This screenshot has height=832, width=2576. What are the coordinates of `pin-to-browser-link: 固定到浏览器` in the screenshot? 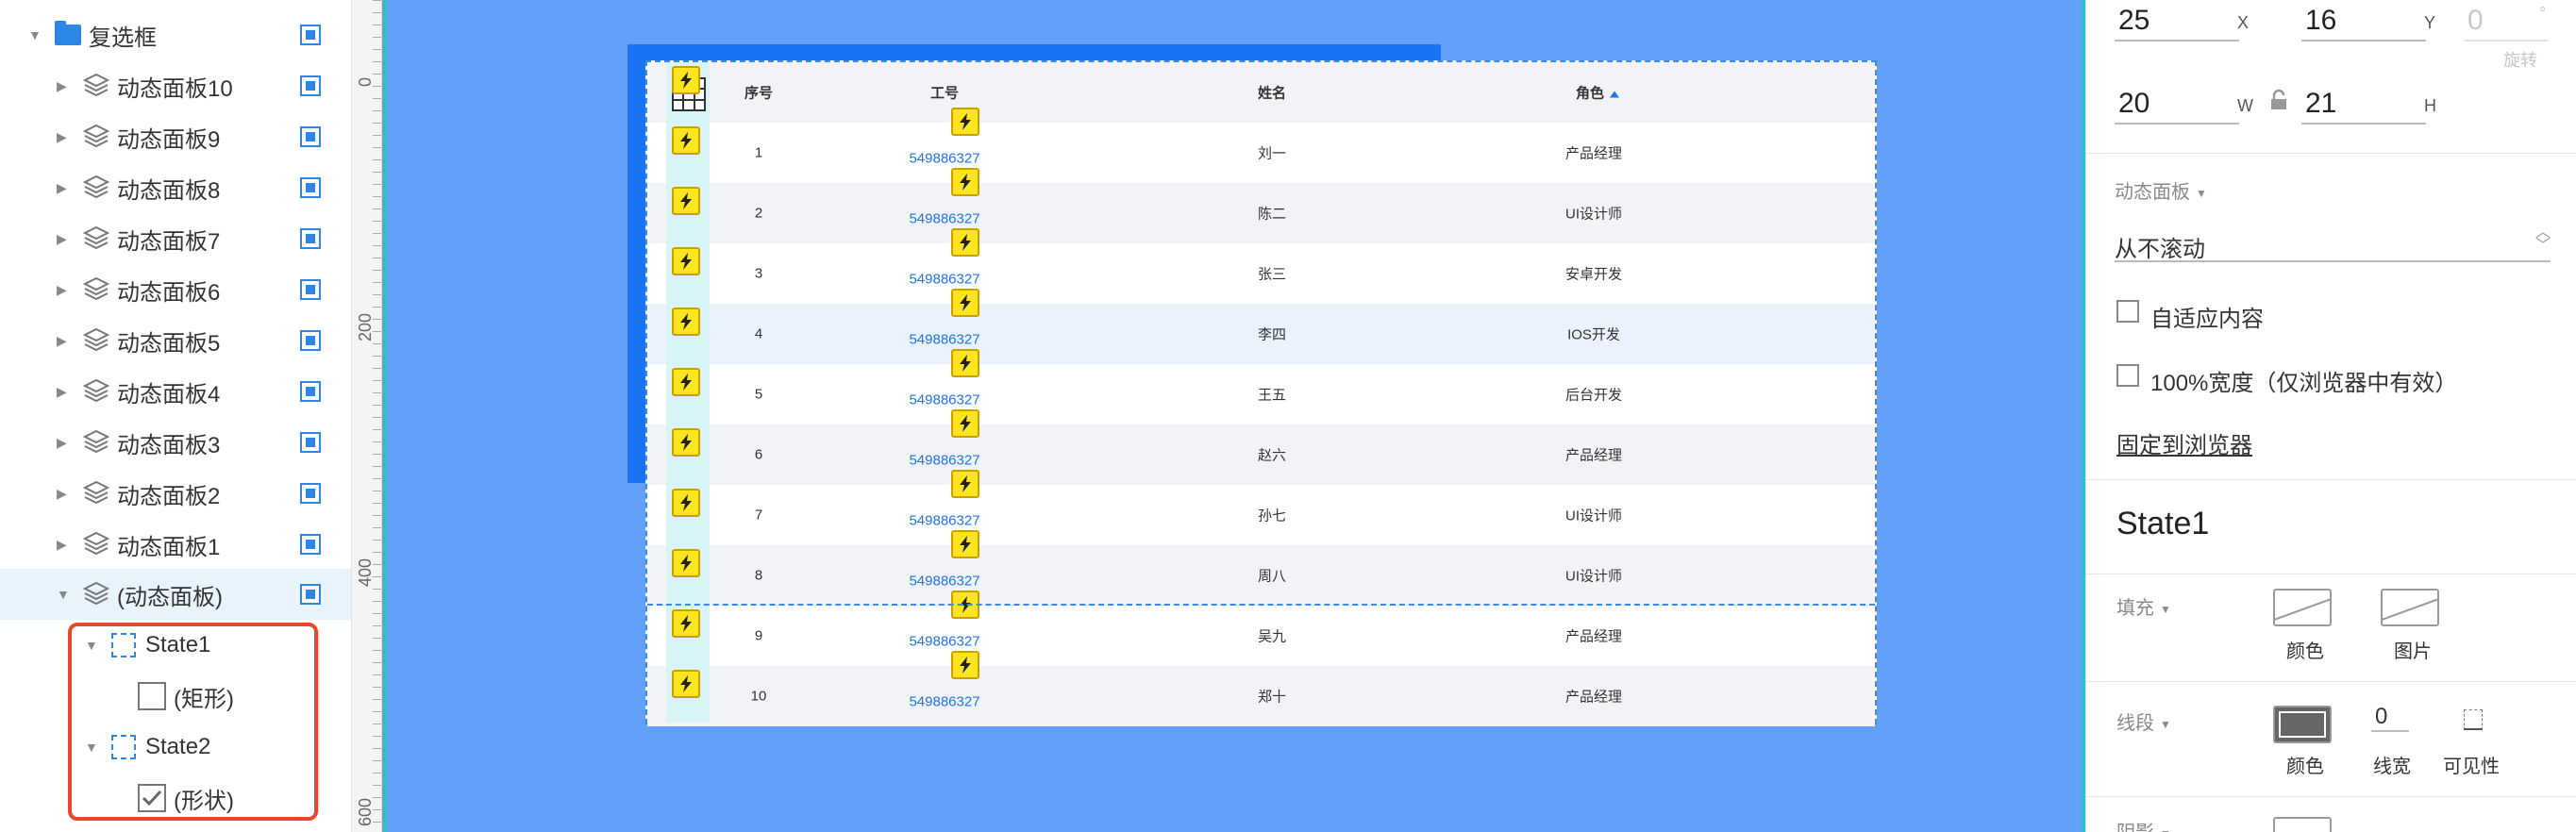 It's located at (2184, 442).